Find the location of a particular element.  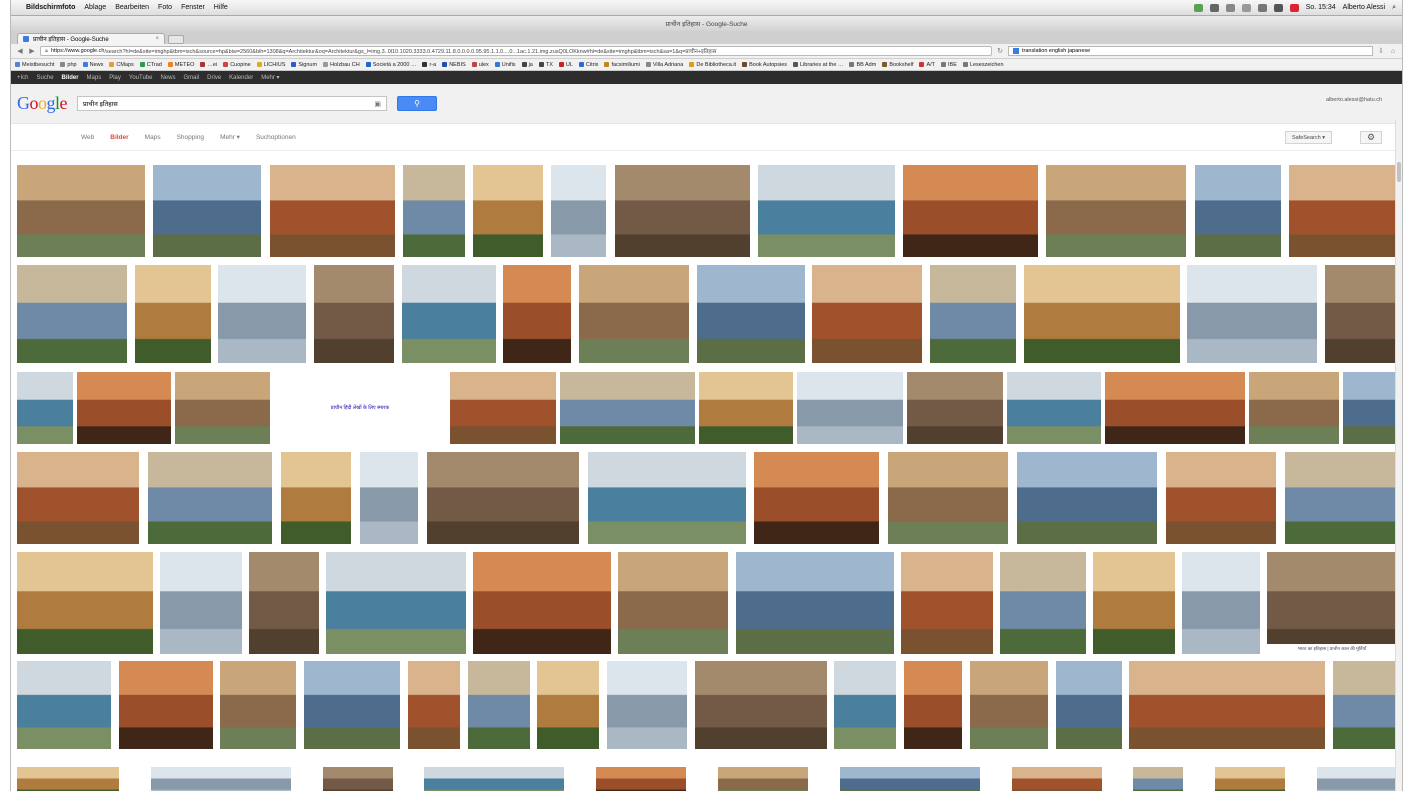

bookmark-item: CTrad is located at coordinates (150, 65).